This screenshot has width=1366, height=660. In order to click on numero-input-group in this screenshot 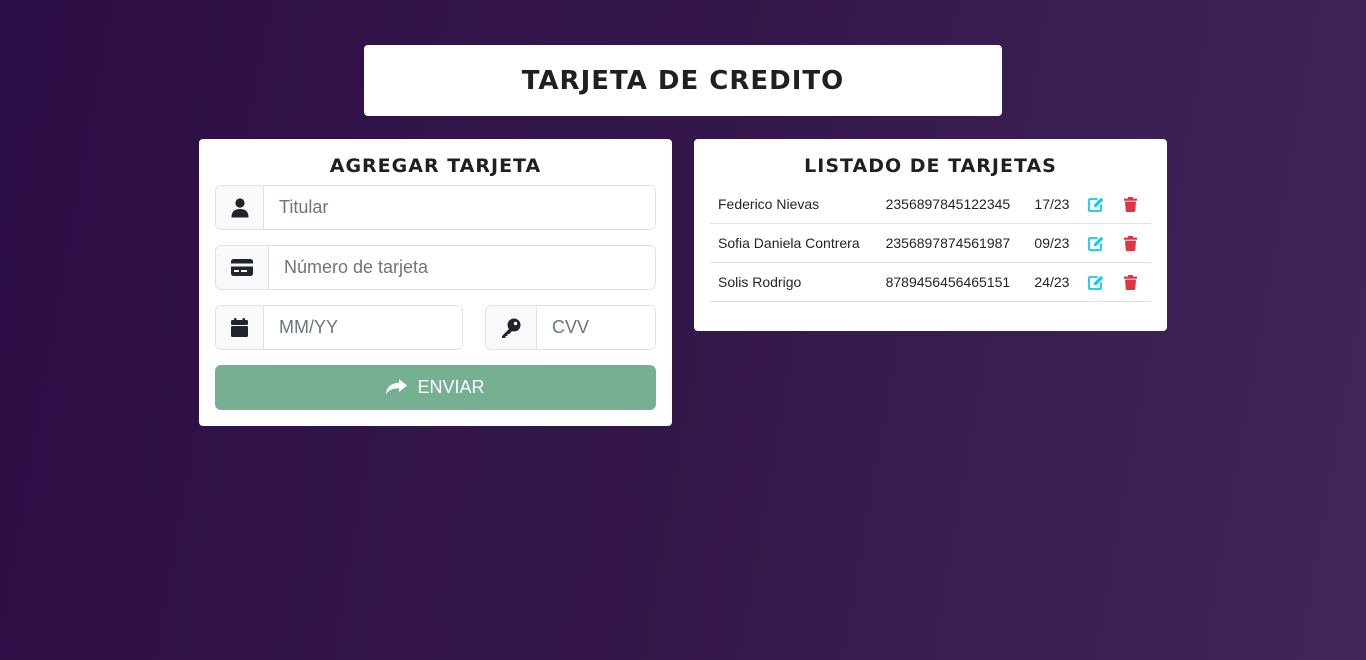, I will do `click(435, 267)`.